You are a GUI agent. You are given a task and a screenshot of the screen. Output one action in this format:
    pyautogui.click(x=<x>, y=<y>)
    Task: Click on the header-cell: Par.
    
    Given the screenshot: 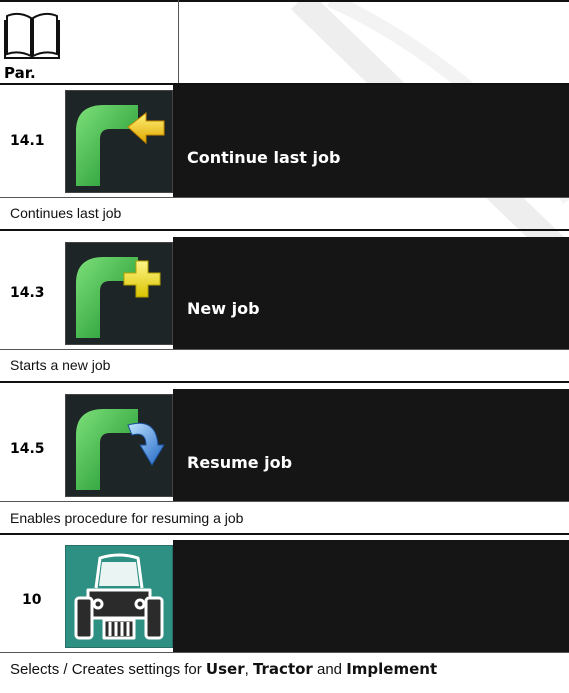 What is the action you would take?
    pyautogui.click(x=89, y=41)
    